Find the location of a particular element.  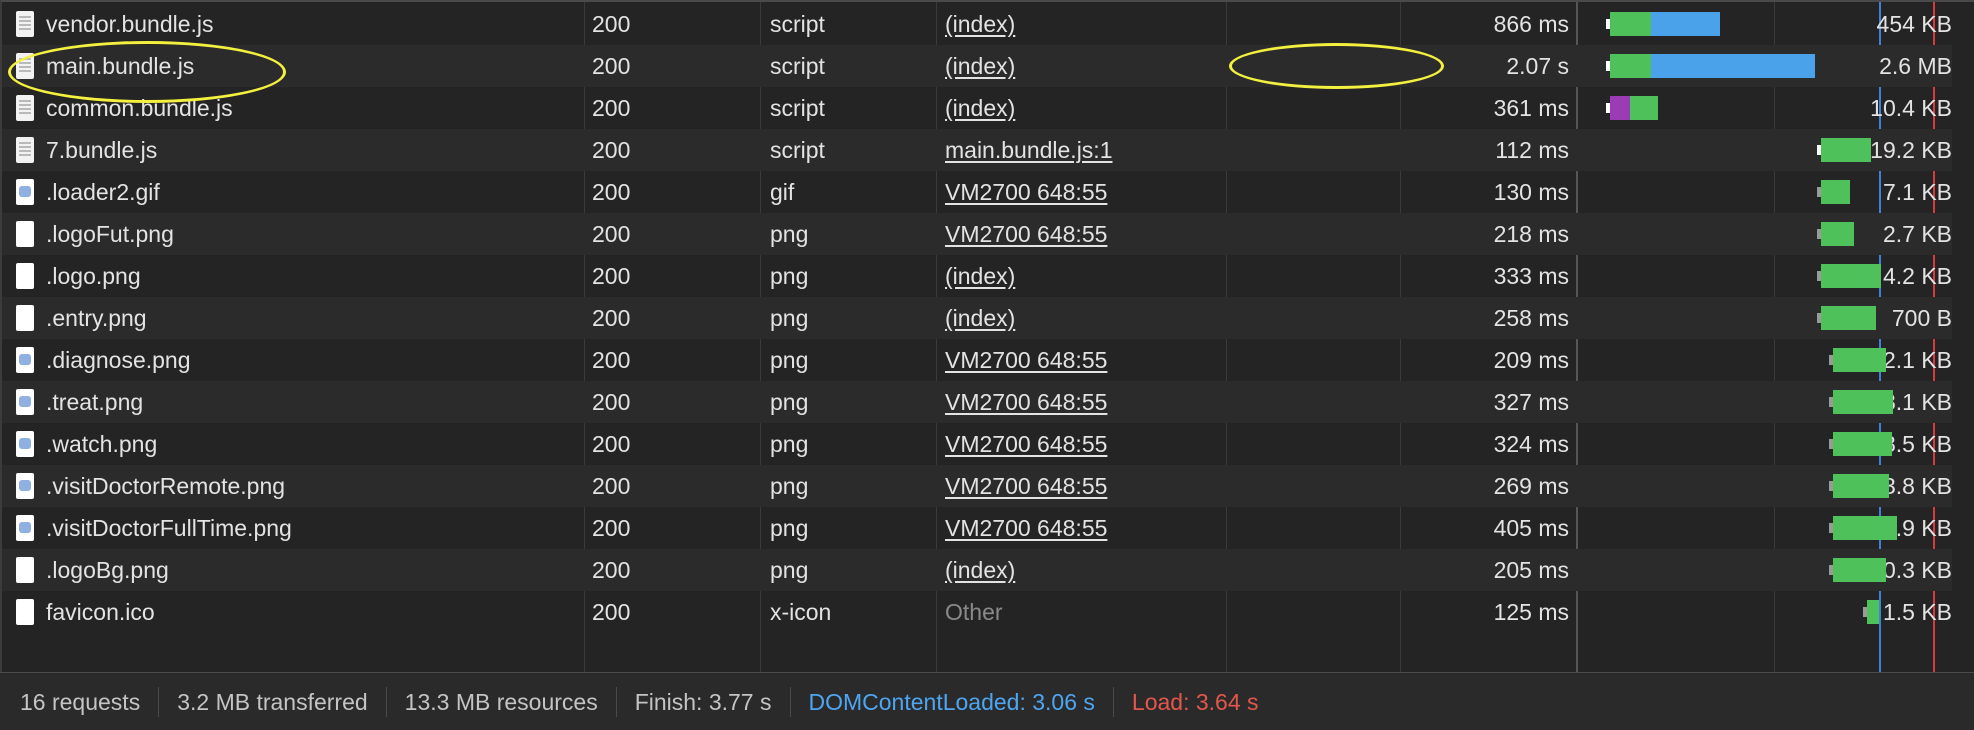

table-row: .logo.png 200 png (index) 4.2 KB 333 ms is located at coordinates (977, 276).